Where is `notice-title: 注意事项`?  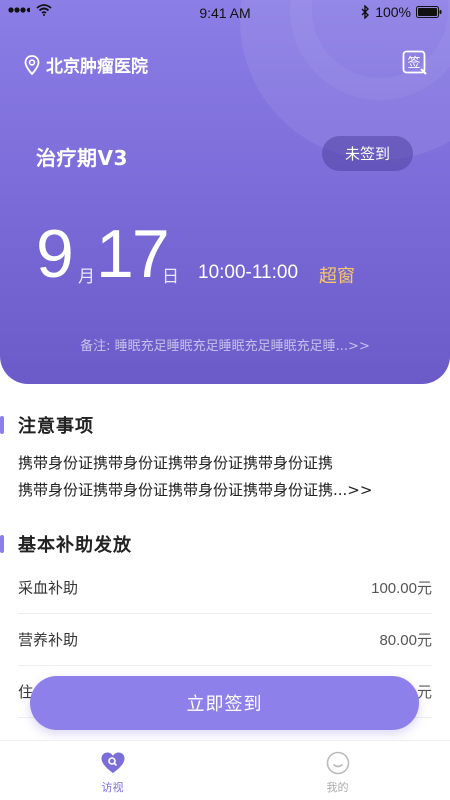
notice-title: 注意事项 is located at coordinates (56, 426).